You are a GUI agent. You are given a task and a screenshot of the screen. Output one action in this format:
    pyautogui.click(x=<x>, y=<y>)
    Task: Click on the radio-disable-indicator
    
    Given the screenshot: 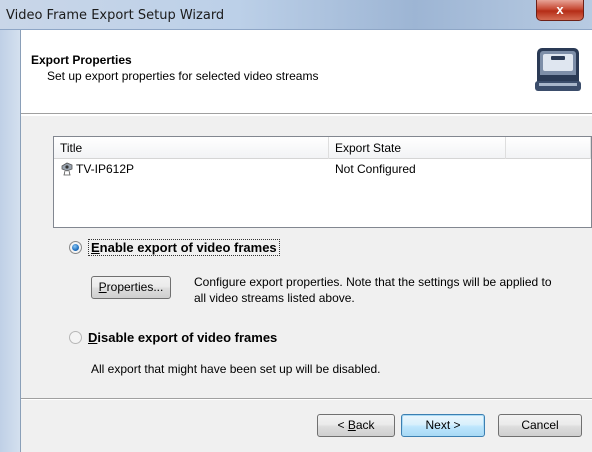 What is the action you would take?
    pyautogui.click(x=75, y=337)
    